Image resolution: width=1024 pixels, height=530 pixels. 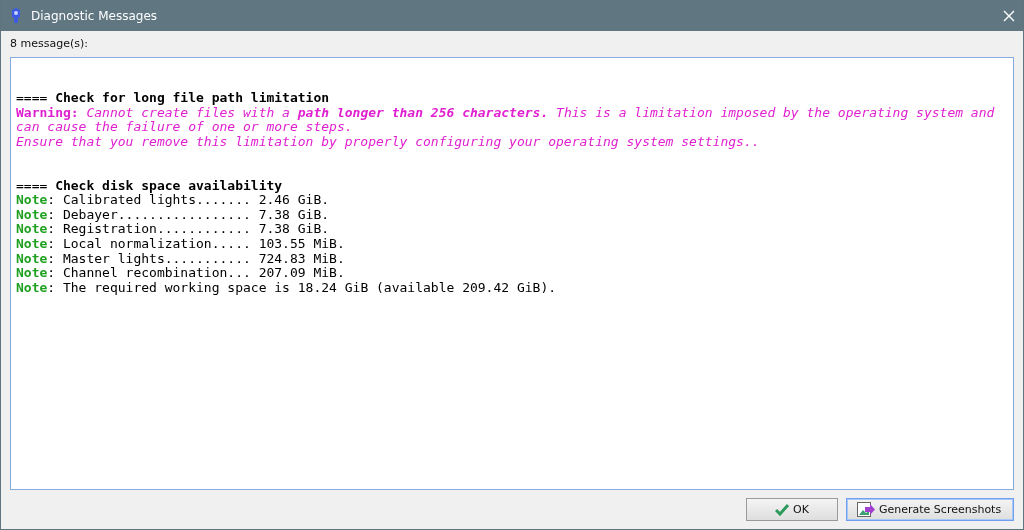 What do you see at coordinates (149, 185) in the screenshot?
I see `section-heading: ==== Check disk space availability` at bounding box center [149, 185].